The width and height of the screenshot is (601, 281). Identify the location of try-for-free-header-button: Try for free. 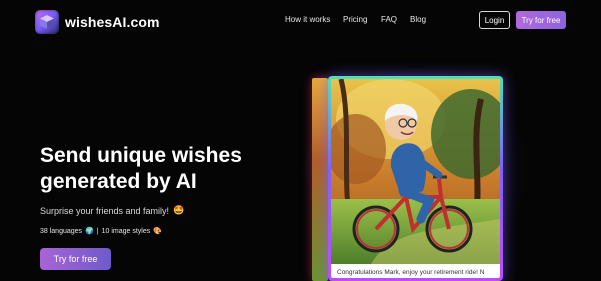
(541, 20).